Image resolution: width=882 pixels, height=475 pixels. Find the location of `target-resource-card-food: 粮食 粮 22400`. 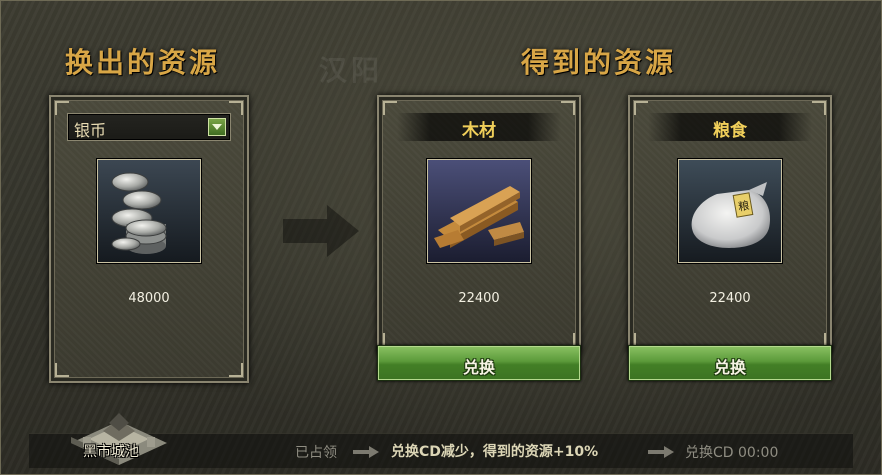

target-resource-card-food: 粮食 粮 22400 is located at coordinates (730, 224).